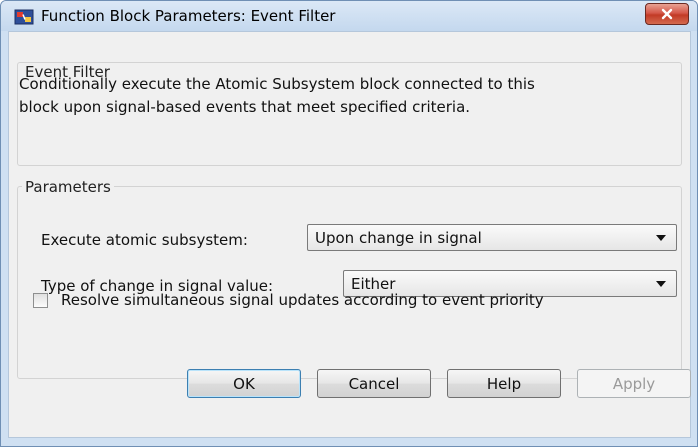 The height and width of the screenshot is (447, 698). I want to click on apply-button: Apply, so click(634, 383).